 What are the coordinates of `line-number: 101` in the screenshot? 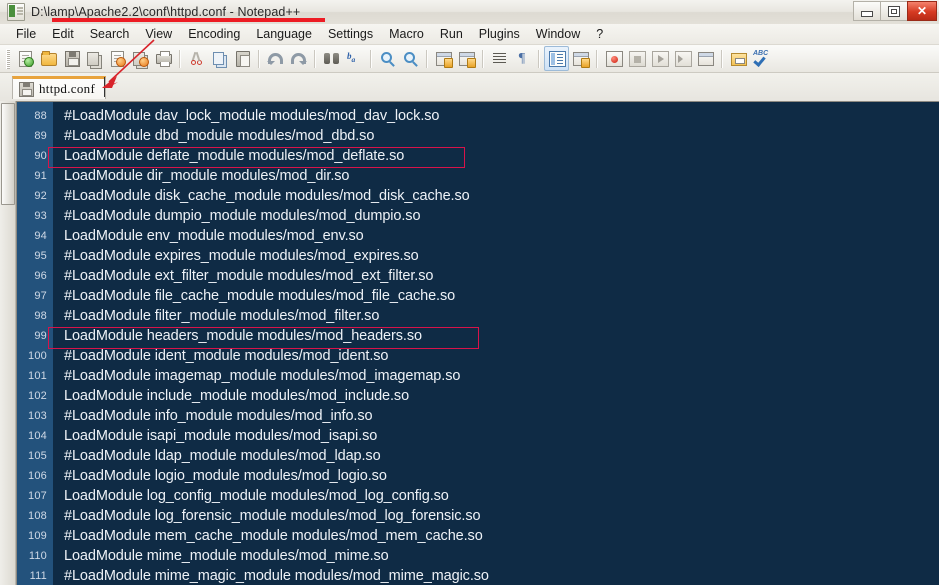 It's located at (37, 376).